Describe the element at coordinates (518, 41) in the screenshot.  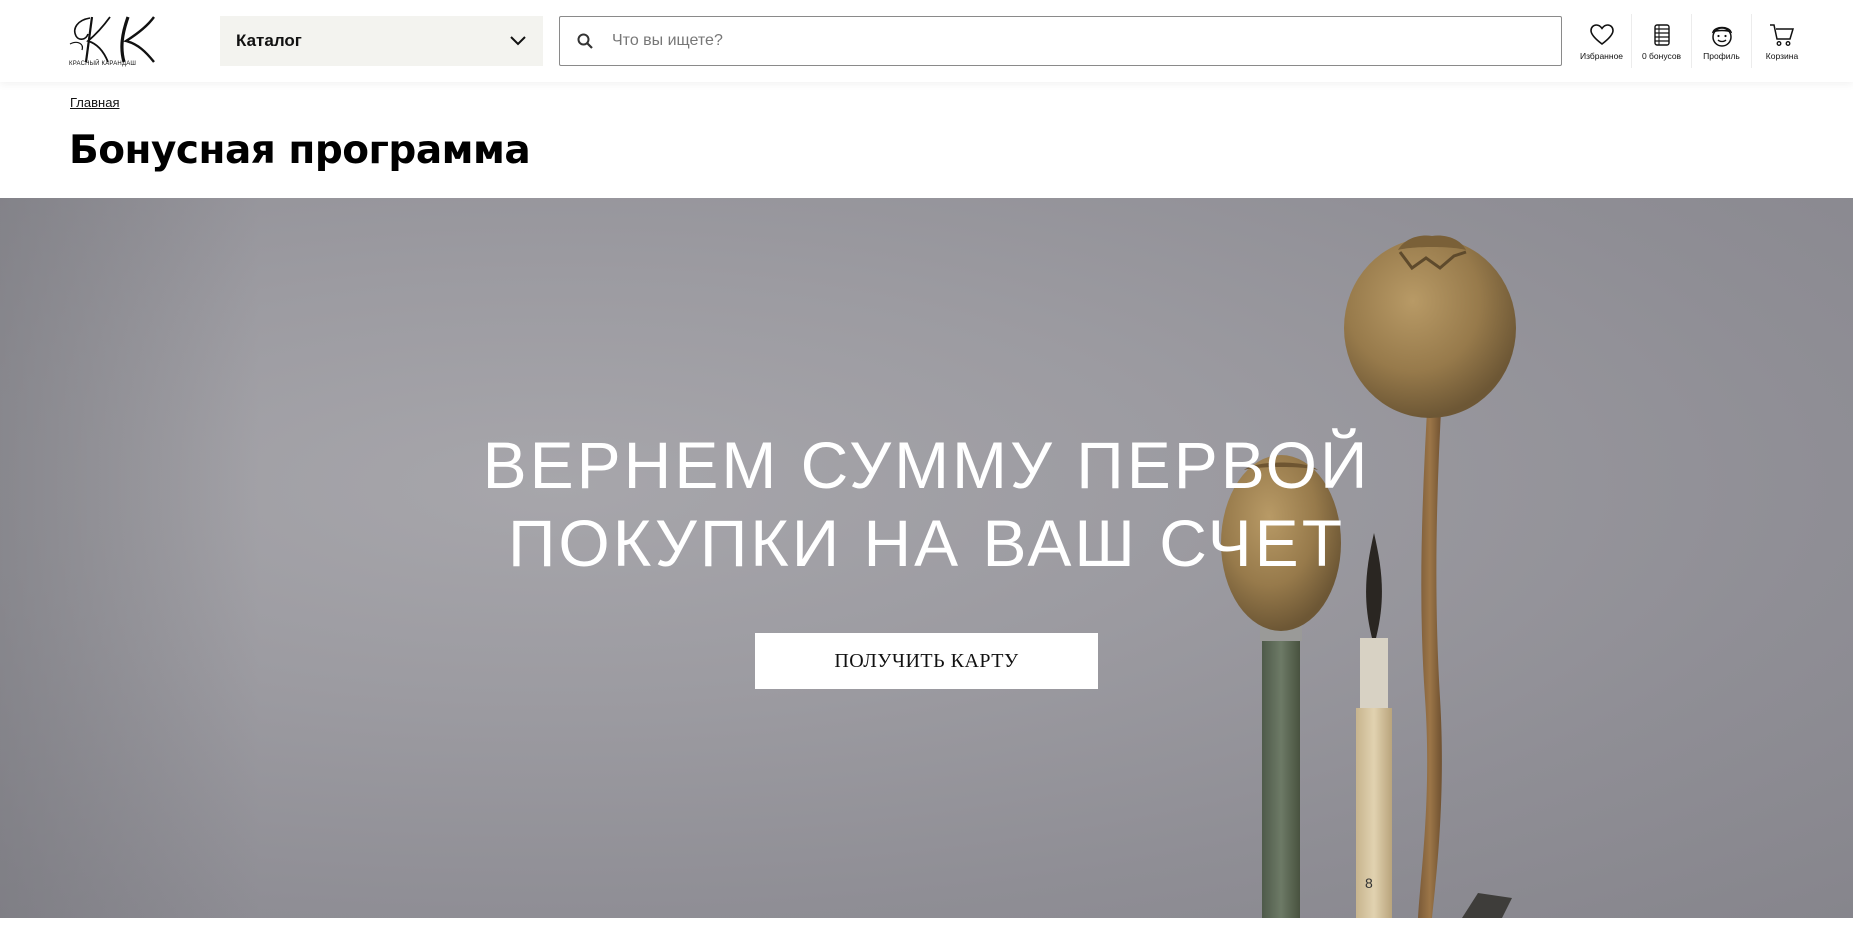
I see `chevron-down-icon` at that location.